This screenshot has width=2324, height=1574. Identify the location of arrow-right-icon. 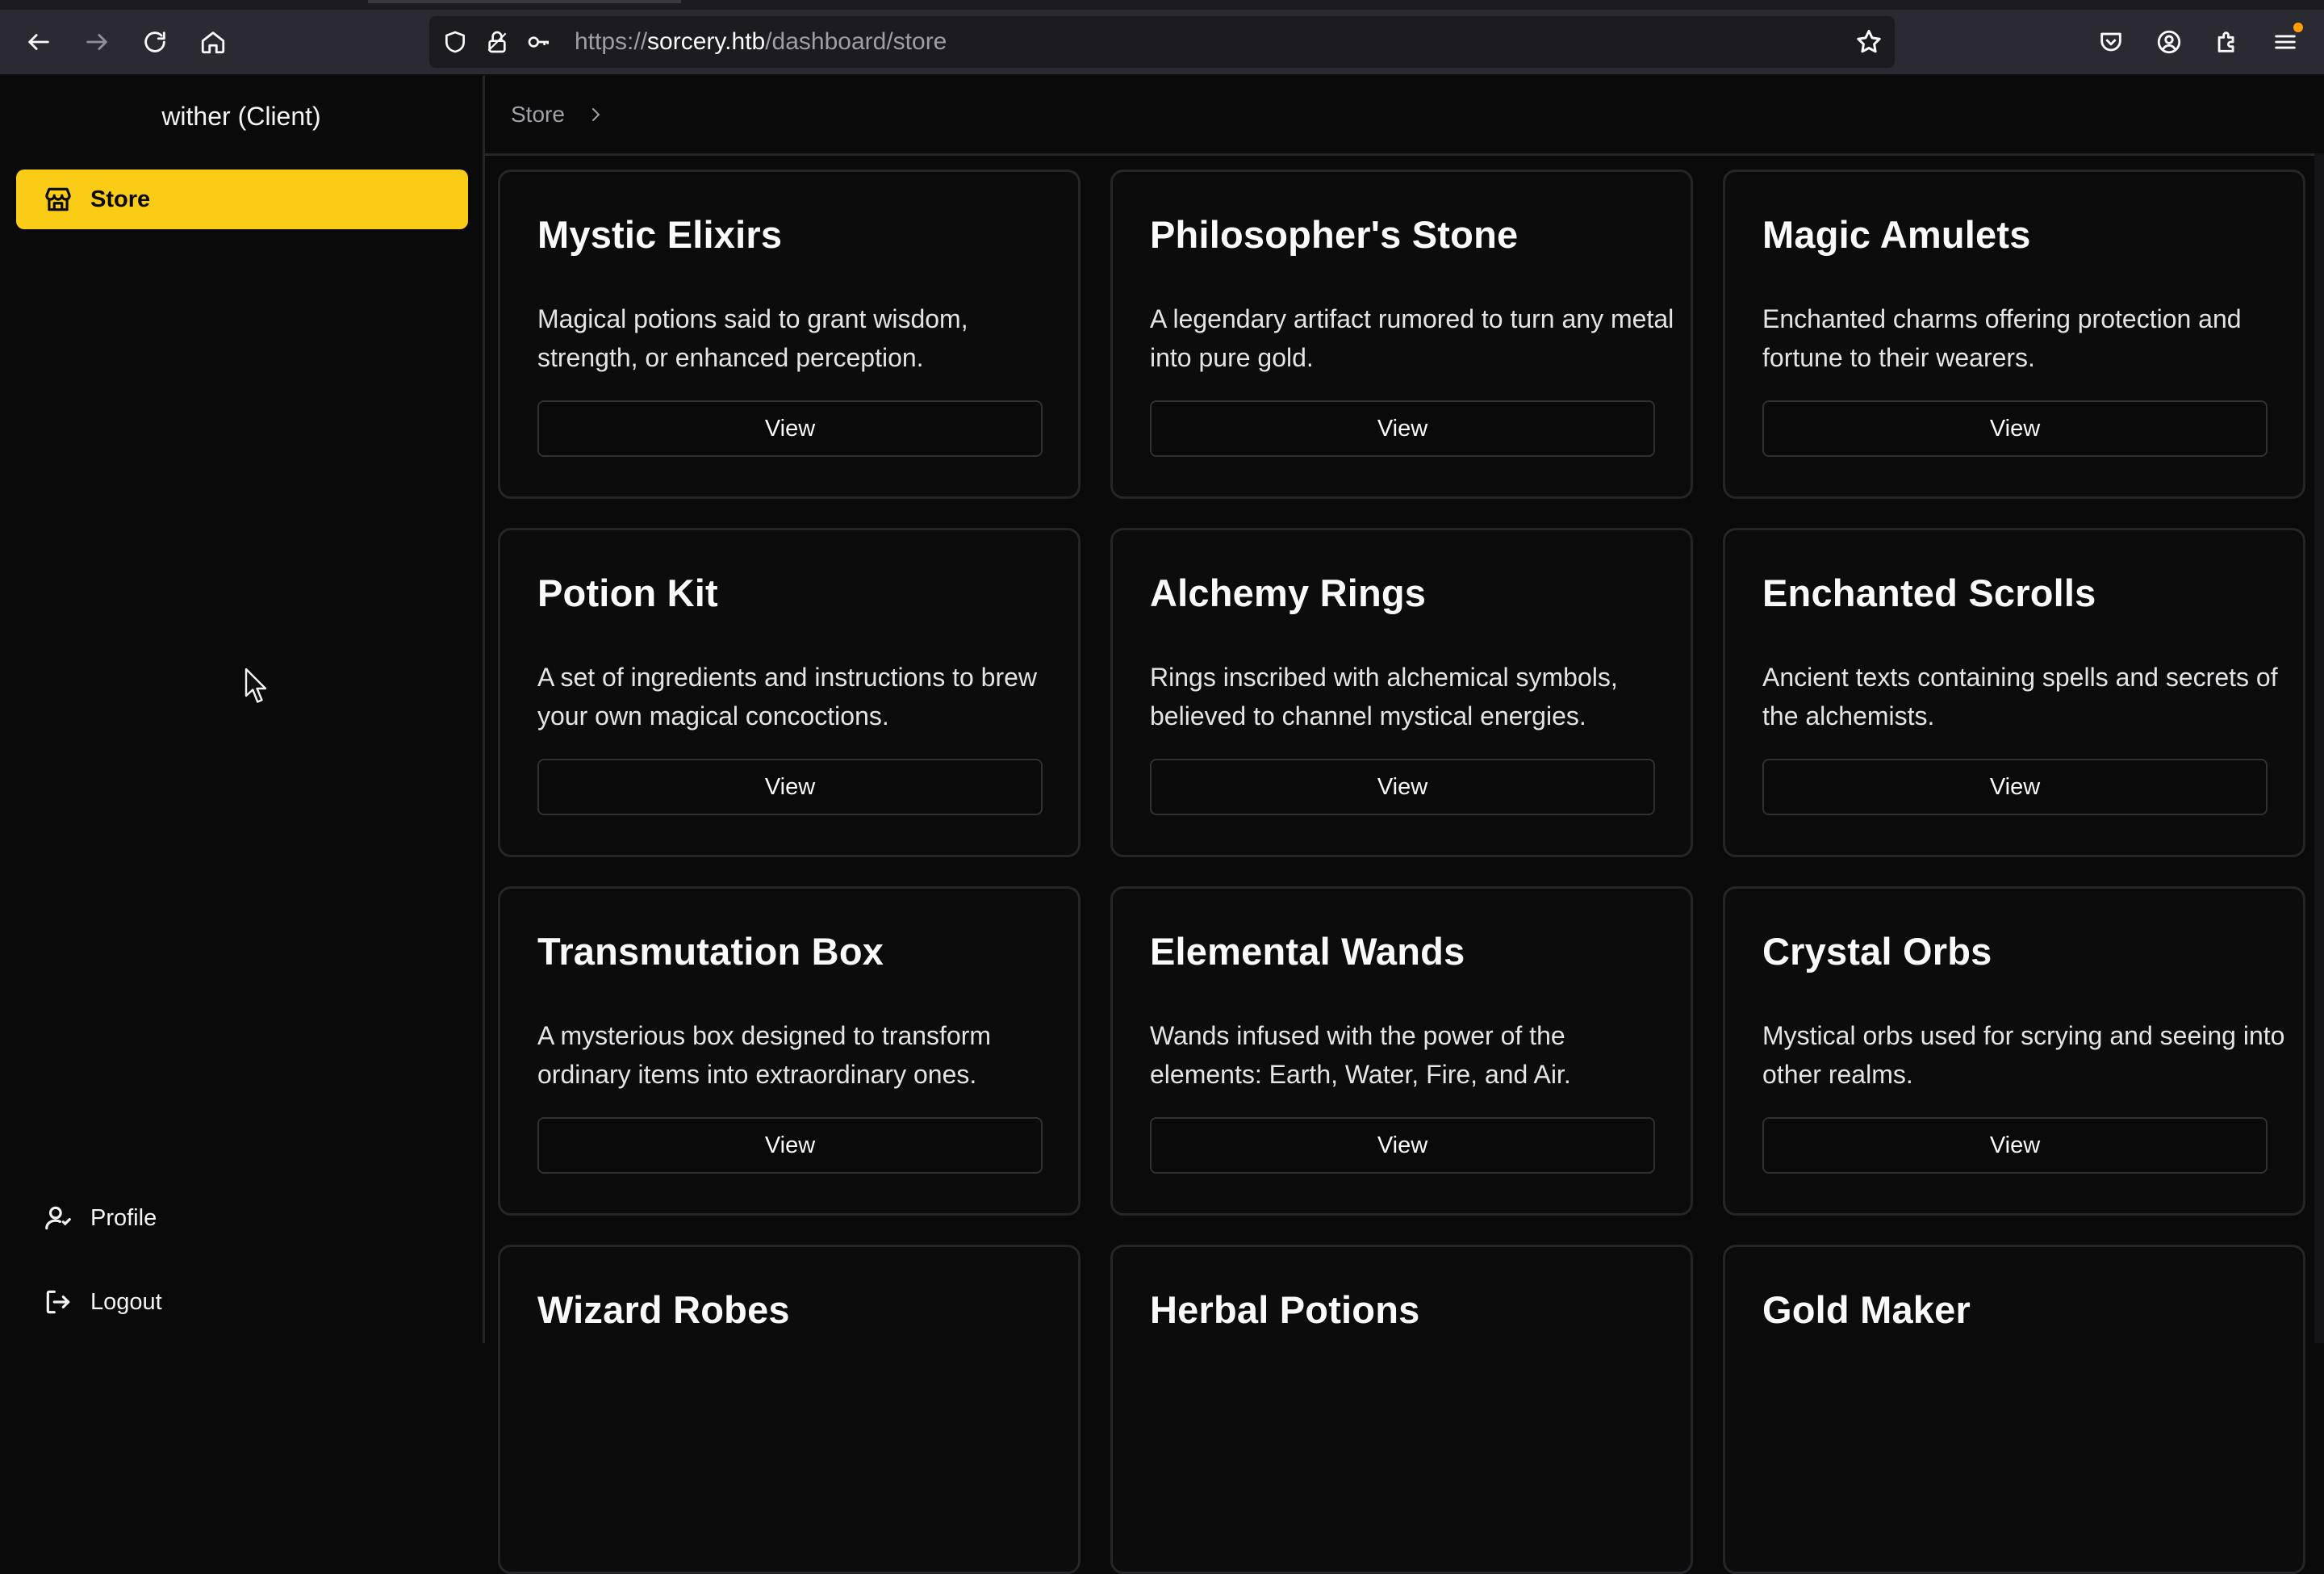
(96, 42).